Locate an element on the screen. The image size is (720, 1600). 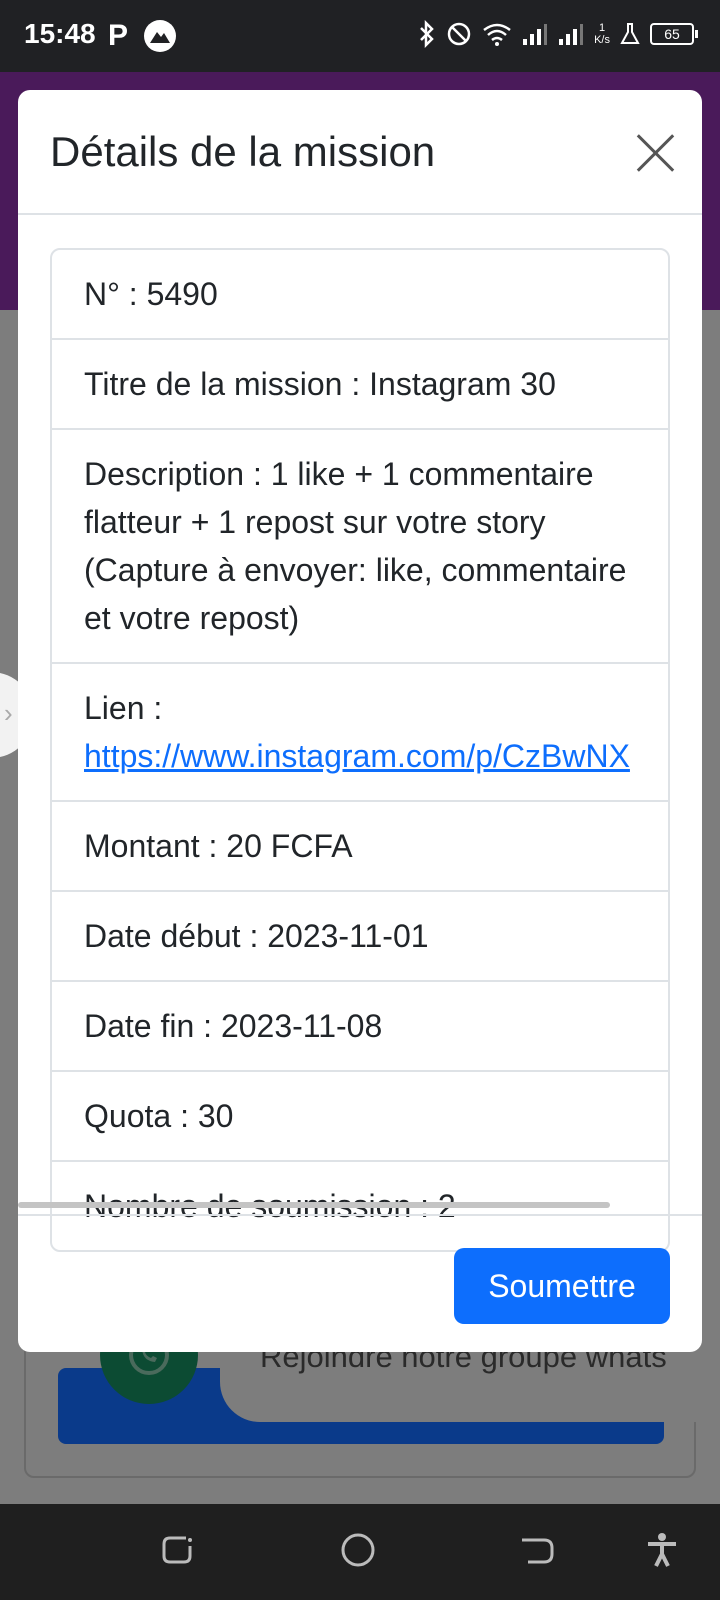
detail-amount: Montant20 FCFA is located at coordinates (360, 847).